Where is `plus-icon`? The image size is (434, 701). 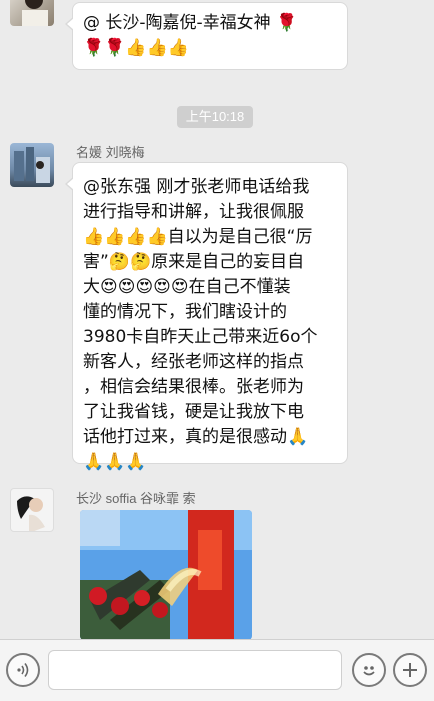
plus-icon is located at coordinates (410, 670).